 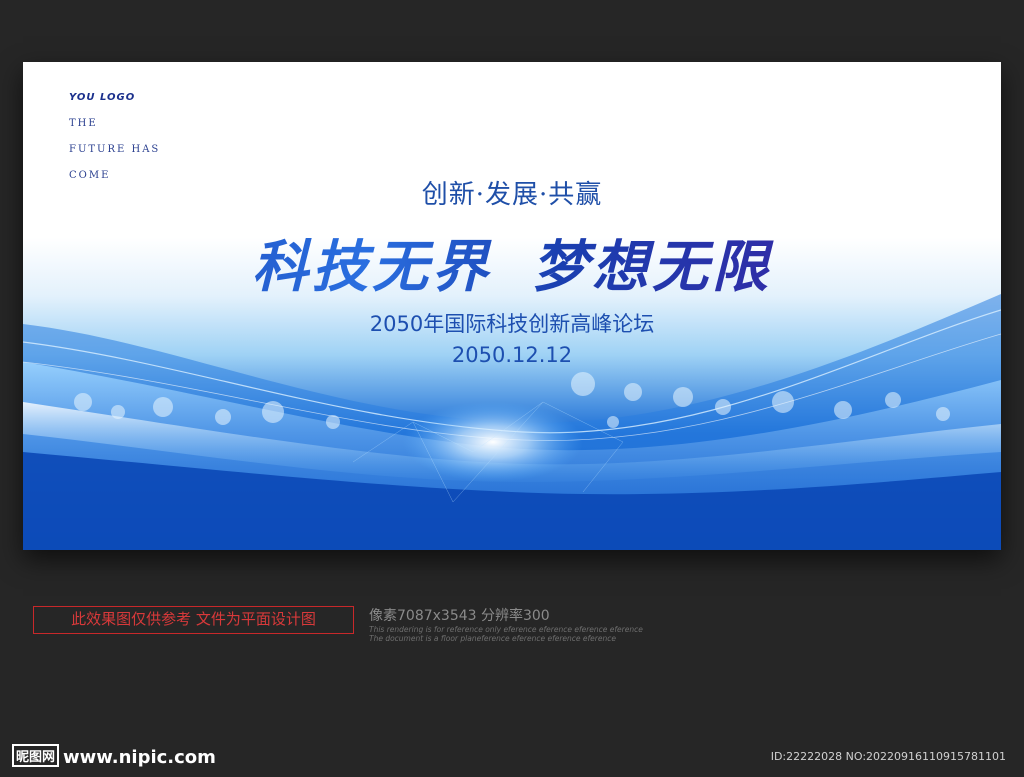 I want to click on site-watermark: 昵图网 www.nipic.com, so click(x=114, y=756).